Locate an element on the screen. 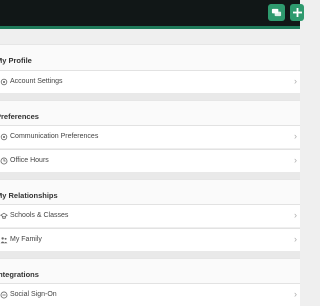  menu-item-schools-classes: Schools & Classes › is located at coordinates (150, 215).